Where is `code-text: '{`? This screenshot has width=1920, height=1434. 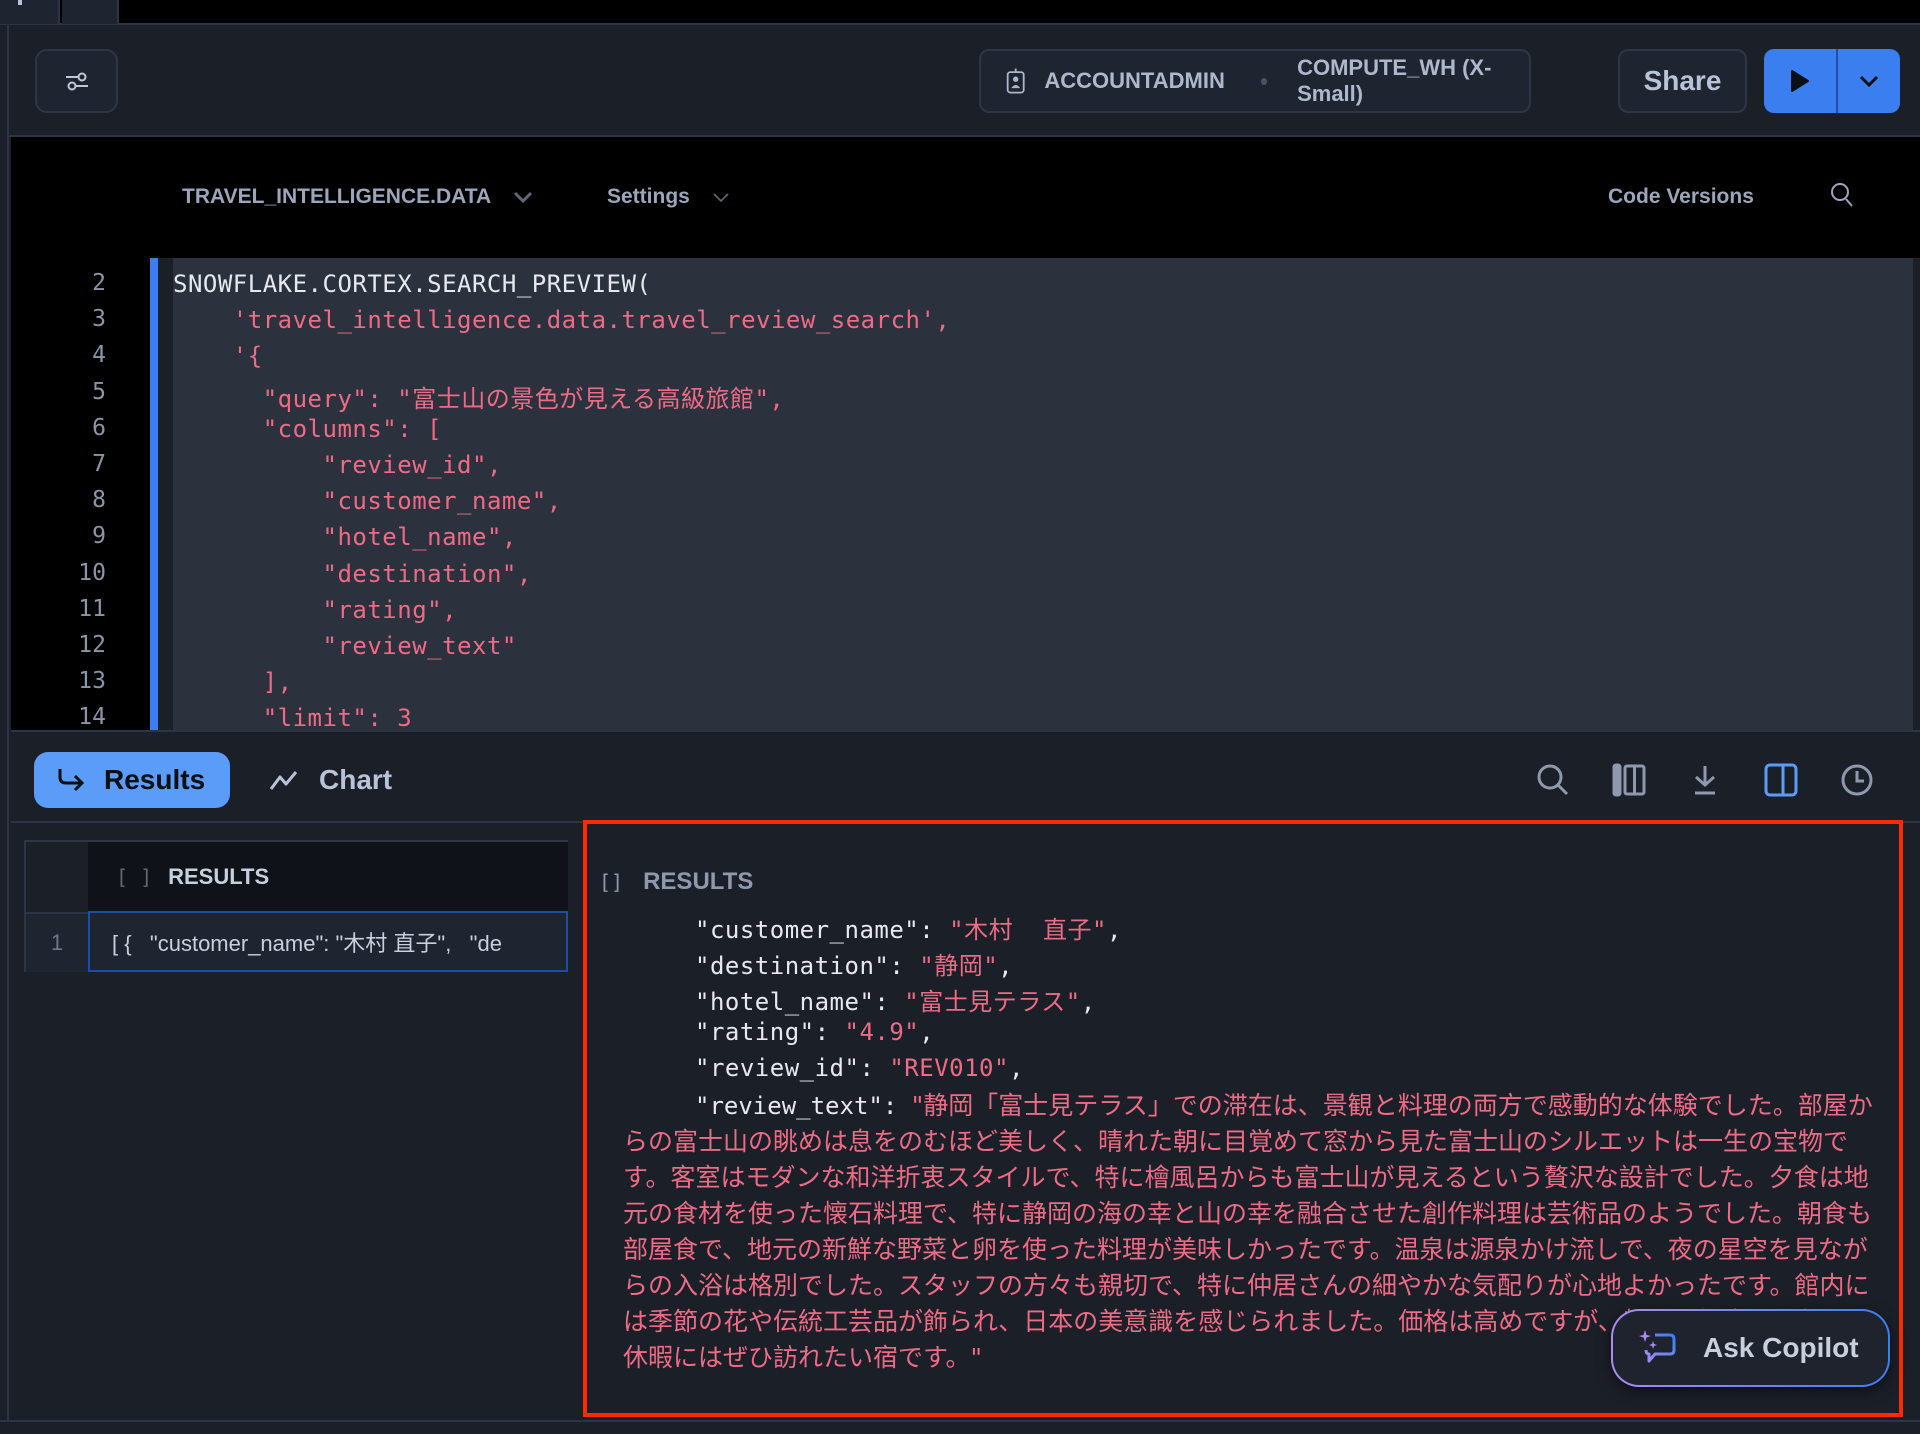
code-text: '{ is located at coordinates (247, 356).